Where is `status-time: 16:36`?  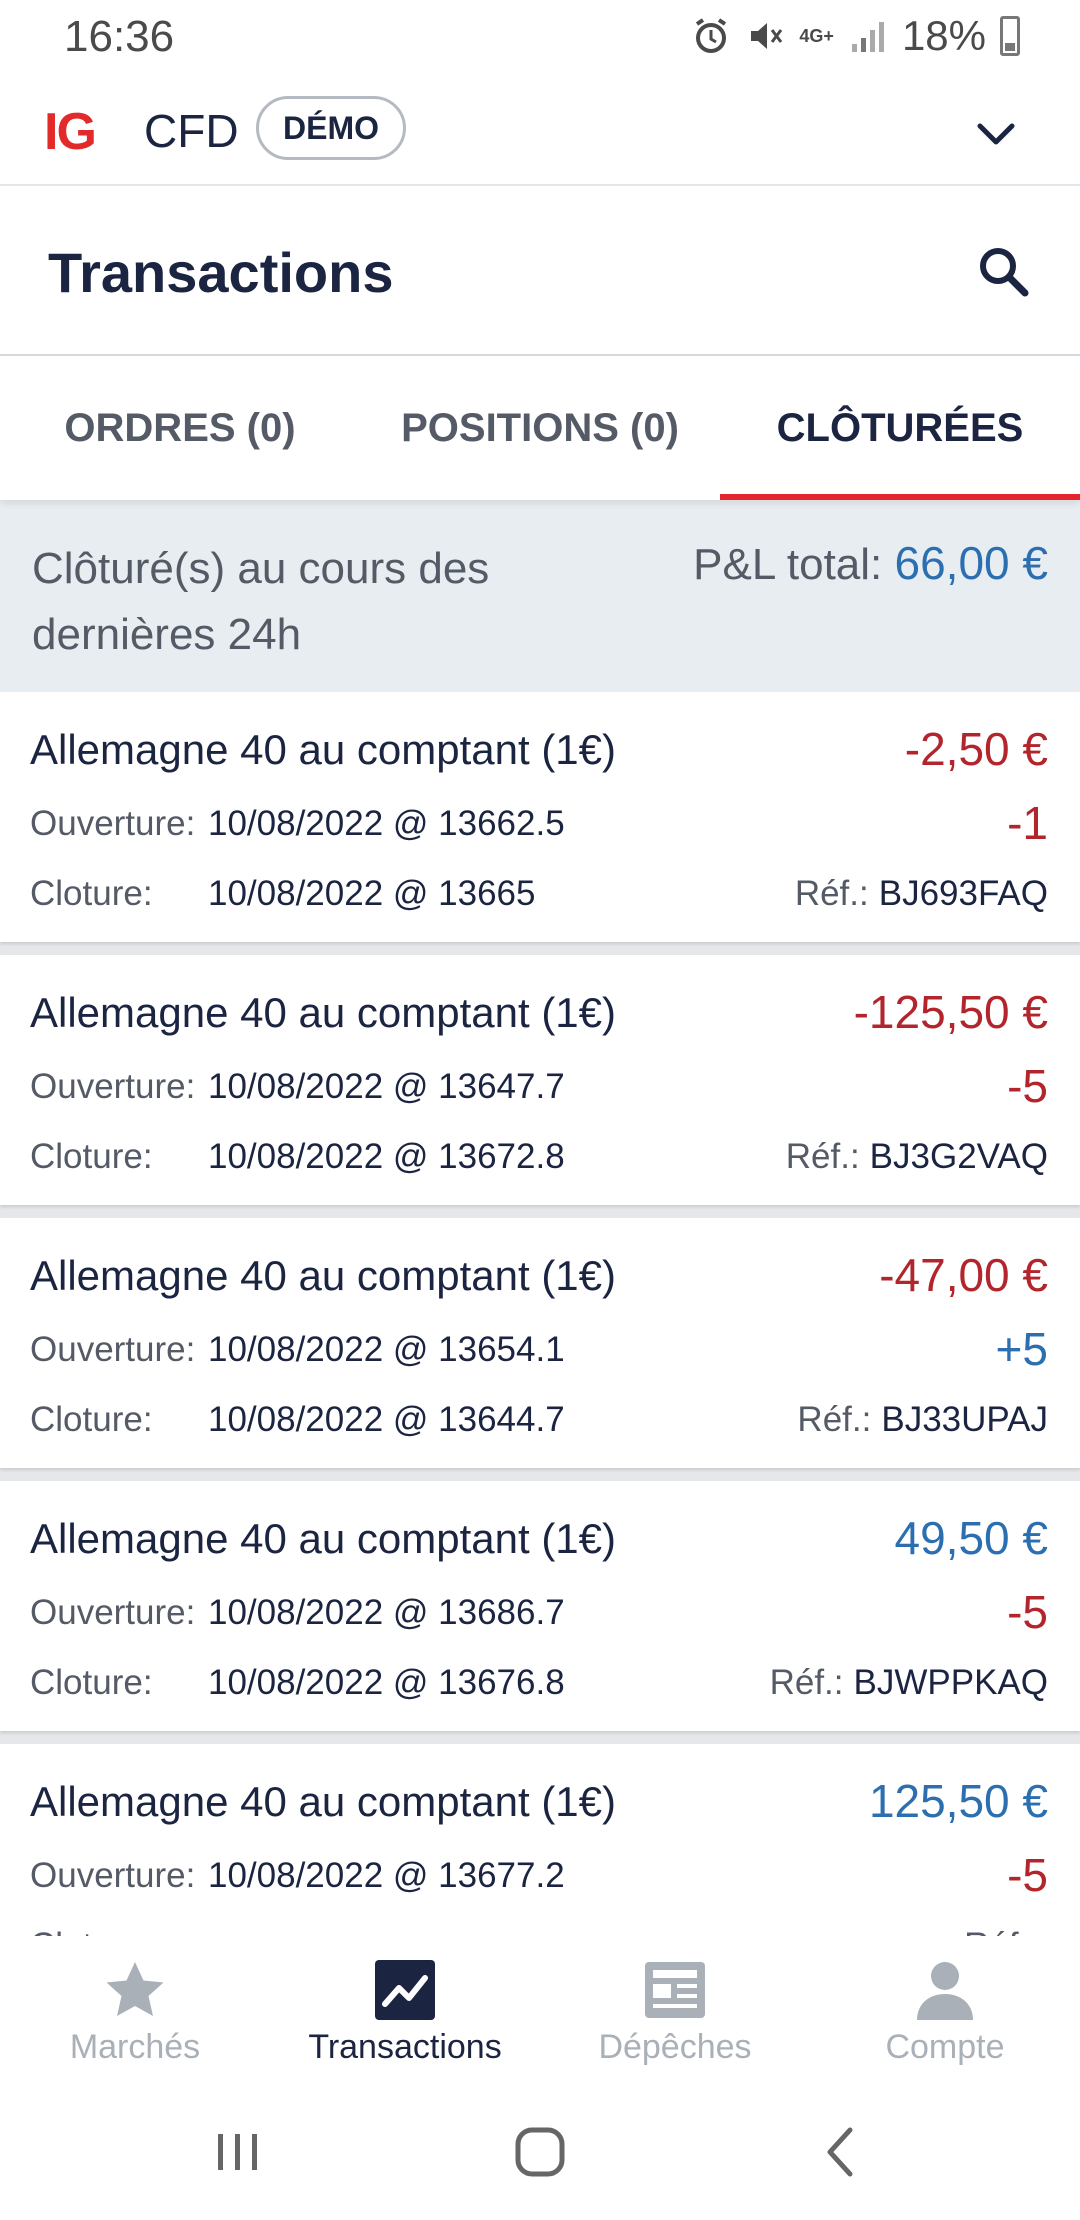 status-time: 16:36 is located at coordinates (119, 36).